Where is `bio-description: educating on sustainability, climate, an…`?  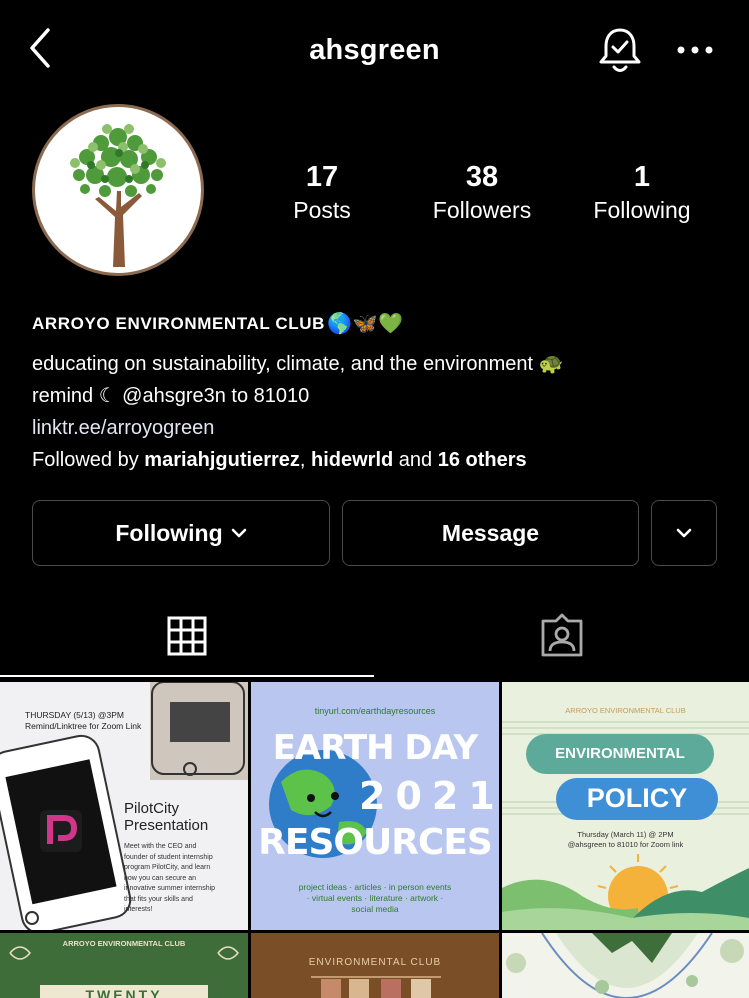
bio-description: educating on sustainability, climate, an… is located at coordinates (298, 364).